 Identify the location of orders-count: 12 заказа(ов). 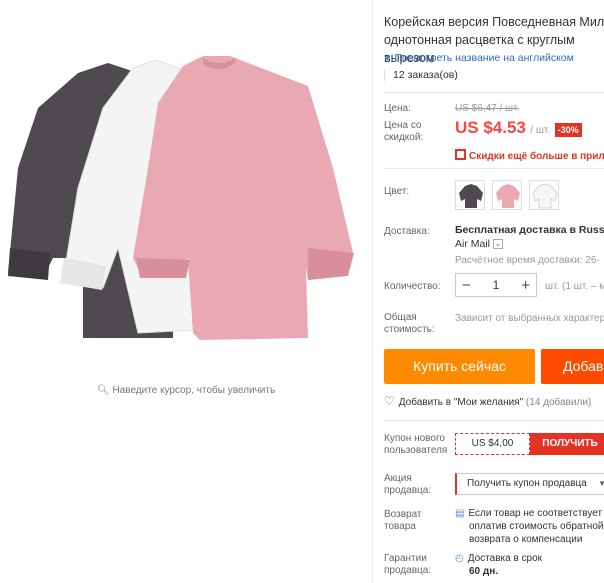
(421, 75).